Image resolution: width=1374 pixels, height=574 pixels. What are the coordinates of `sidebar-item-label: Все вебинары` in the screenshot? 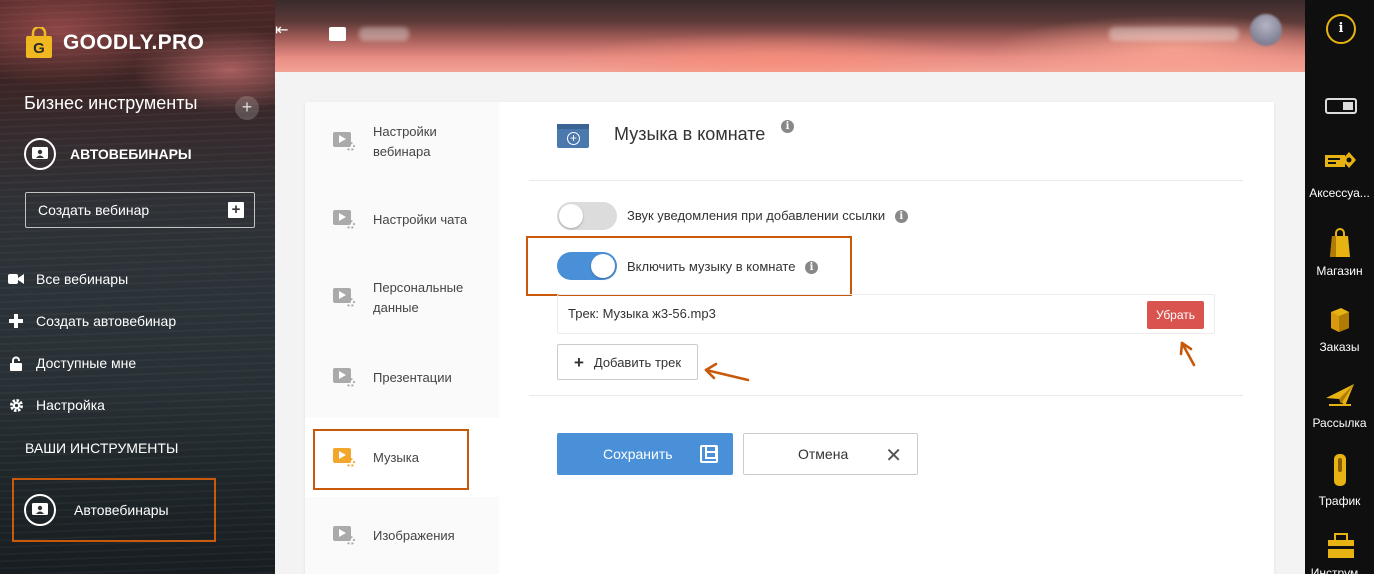 It's located at (82, 279).